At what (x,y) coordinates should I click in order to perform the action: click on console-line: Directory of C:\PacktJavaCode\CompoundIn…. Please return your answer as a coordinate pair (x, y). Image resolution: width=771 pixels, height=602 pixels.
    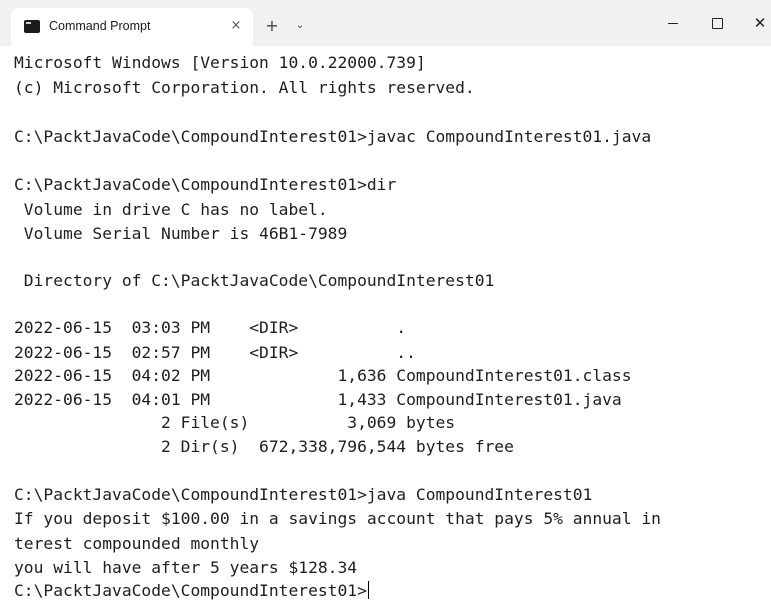
    Looking at the image, I should click on (254, 280).